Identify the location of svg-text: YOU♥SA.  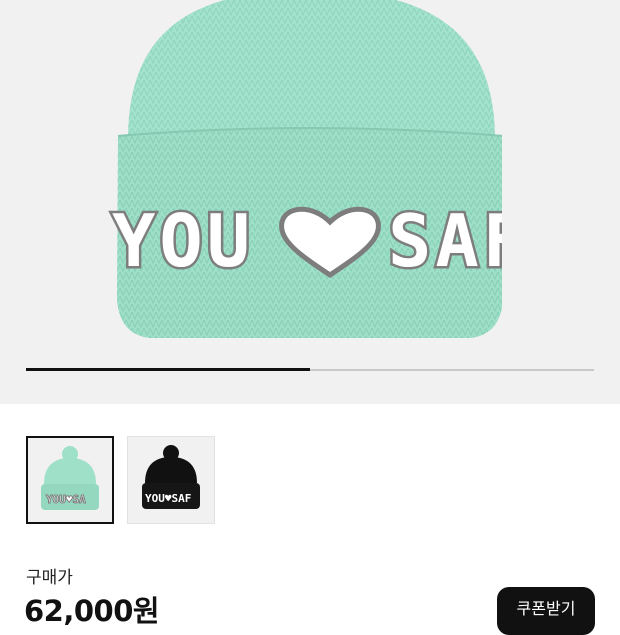
(66, 499).